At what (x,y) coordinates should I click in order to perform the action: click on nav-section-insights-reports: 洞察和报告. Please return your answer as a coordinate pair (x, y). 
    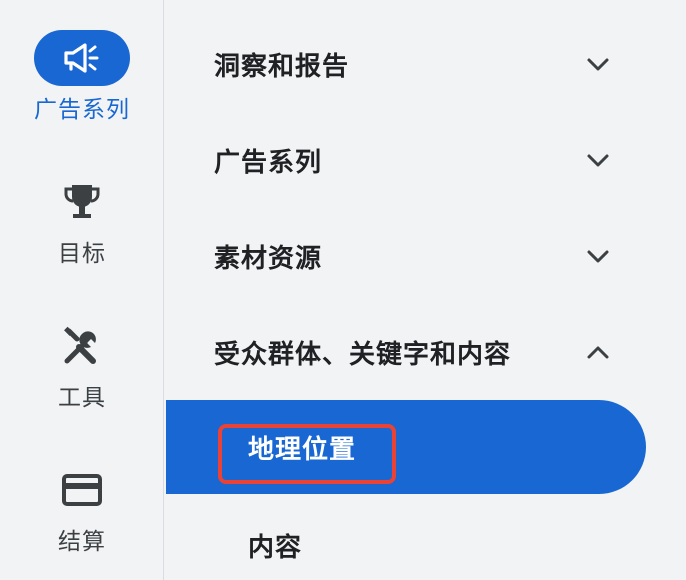
    Looking at the image, I should click on (406, 64).